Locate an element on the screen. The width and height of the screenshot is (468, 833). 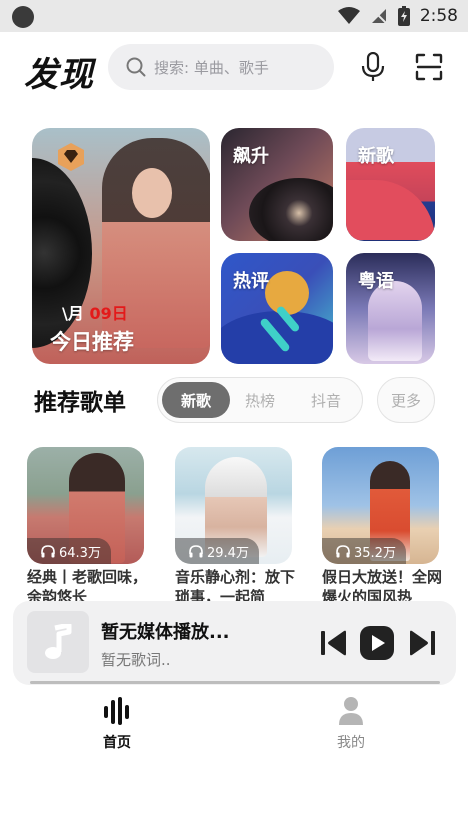
daily-date: \月 09日 is located at coordinates (95, 312).